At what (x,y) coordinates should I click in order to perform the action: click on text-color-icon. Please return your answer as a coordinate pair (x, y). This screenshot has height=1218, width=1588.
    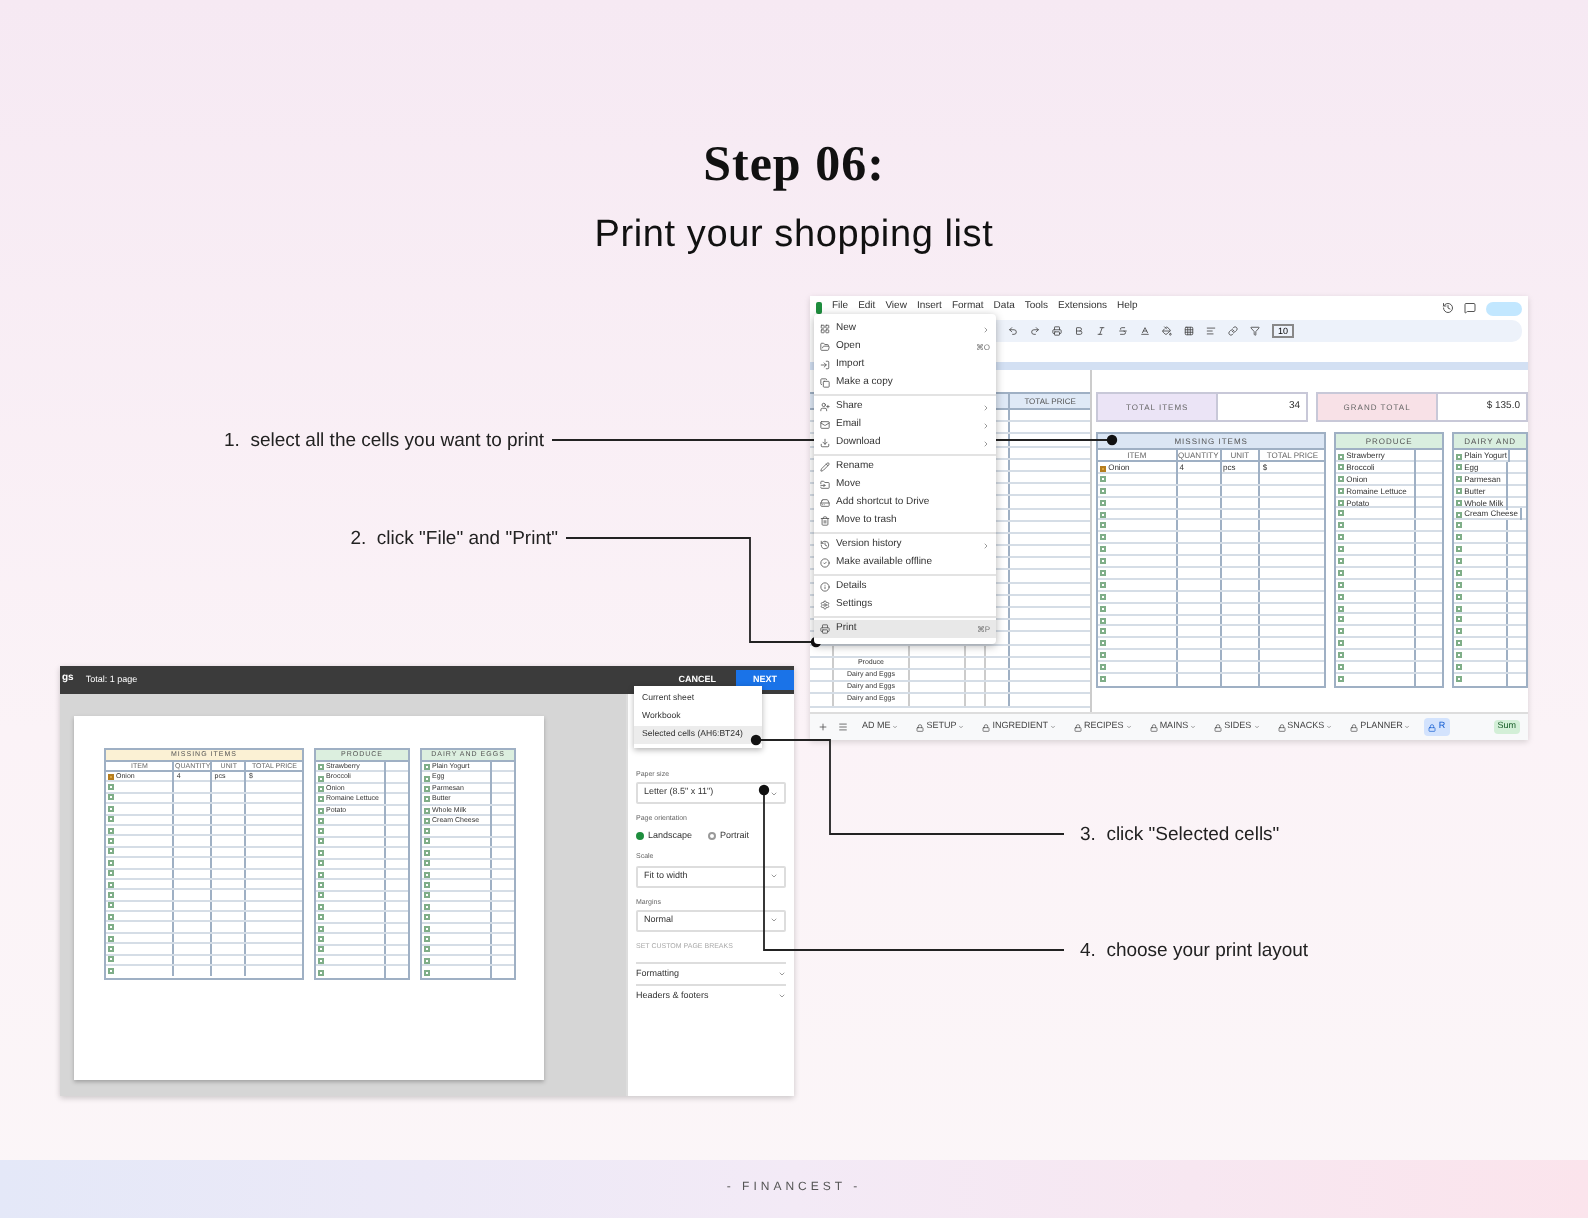
    Looking at the image, I should click on (1145, 331).